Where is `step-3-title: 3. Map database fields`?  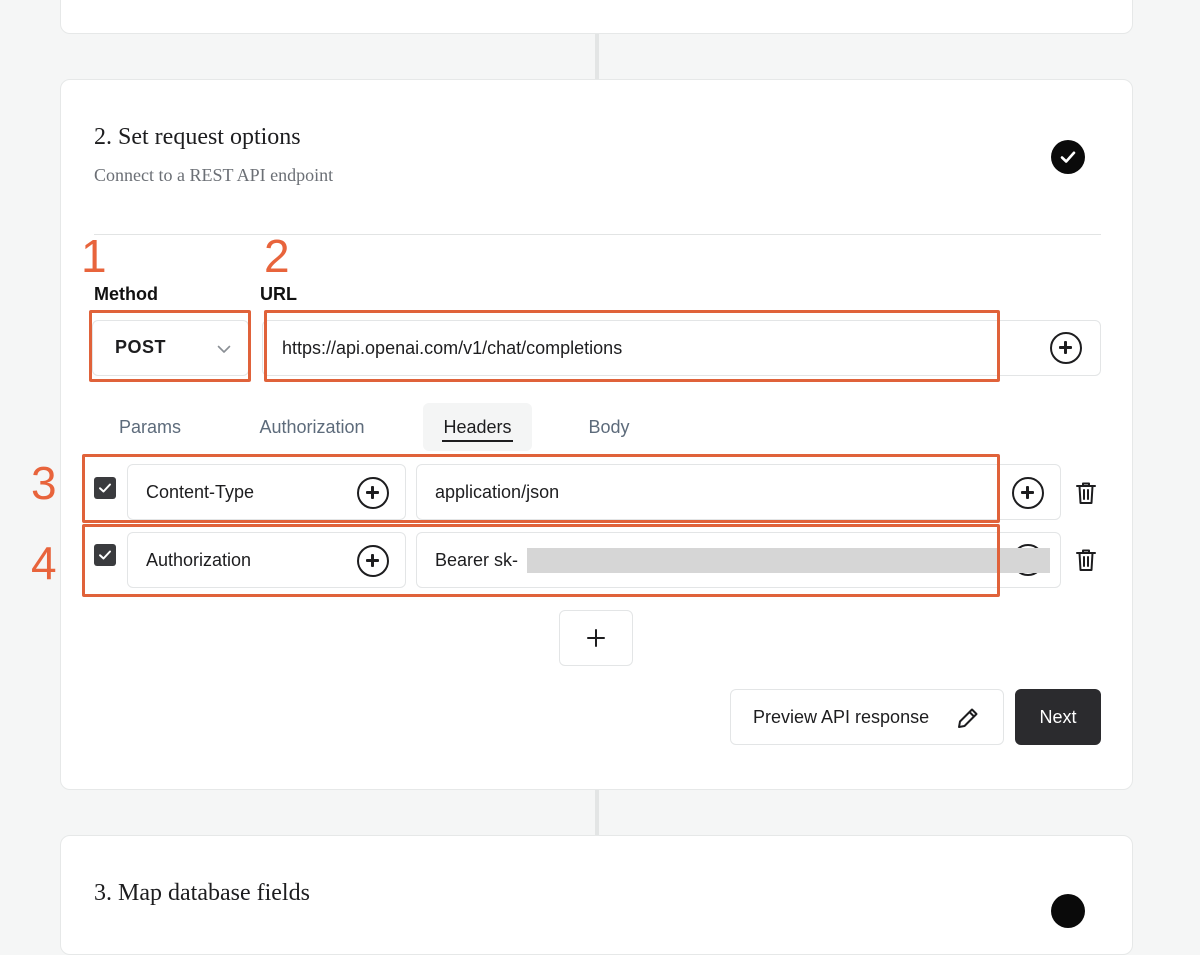
step-3-title: 3. Map database fields is located at coordinates (202, 893).